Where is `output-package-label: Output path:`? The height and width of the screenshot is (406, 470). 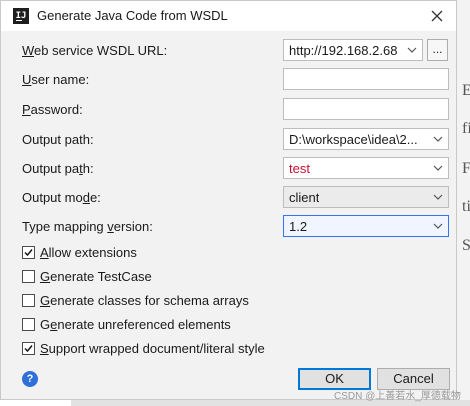 output-package-label: Output path: is located at coordinates (58, 168).